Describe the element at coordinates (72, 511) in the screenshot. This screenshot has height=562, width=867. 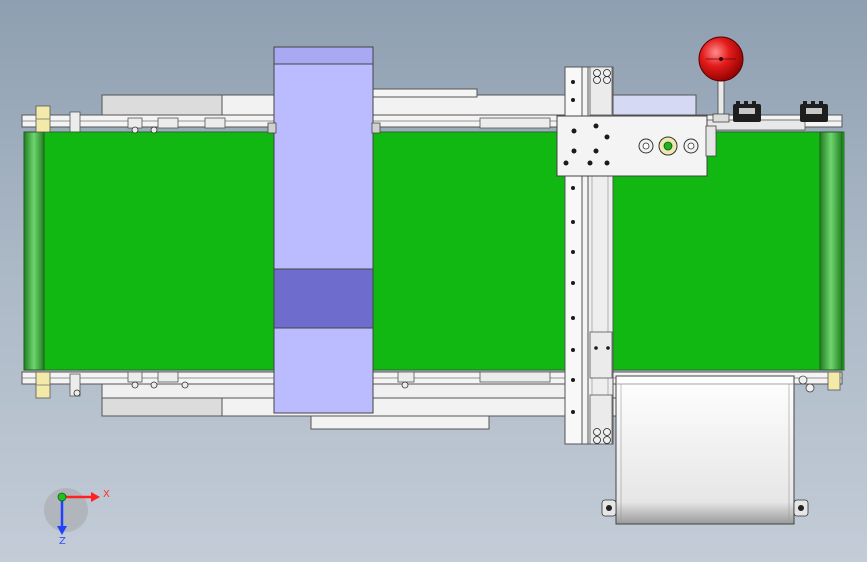
I see `axis-triad` at that location.